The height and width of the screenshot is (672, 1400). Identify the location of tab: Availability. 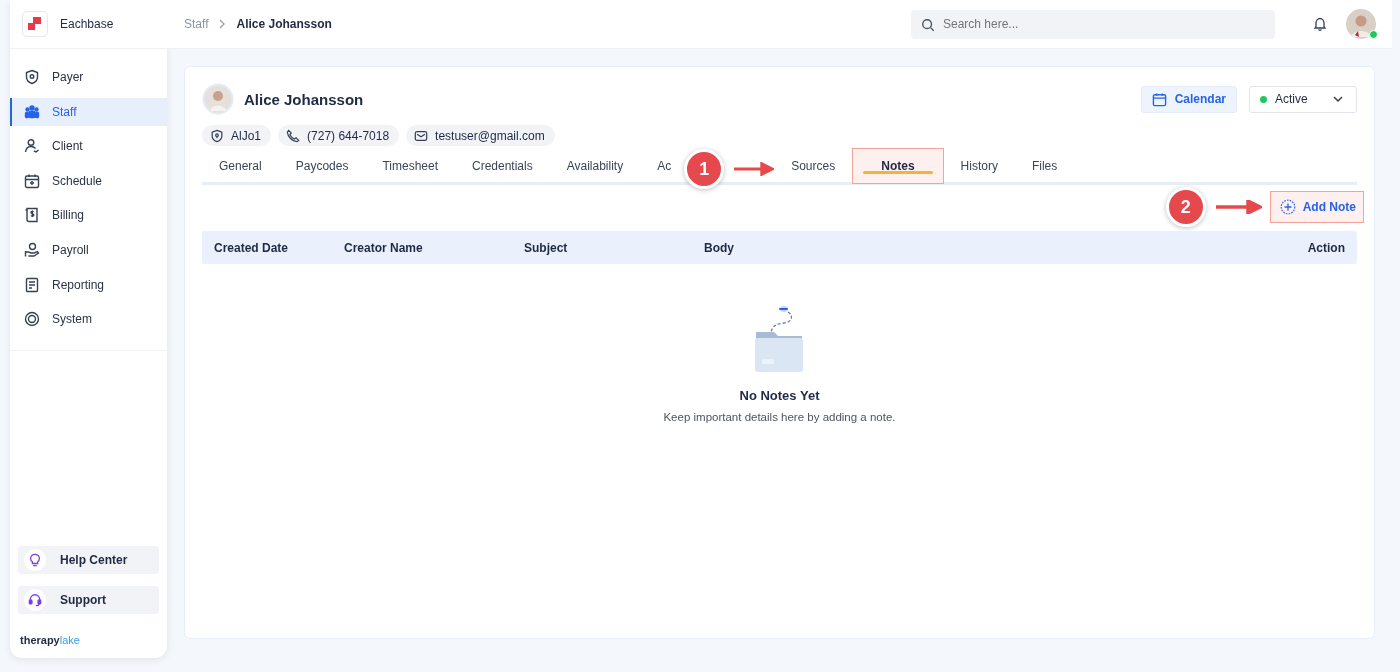
(595, 166).